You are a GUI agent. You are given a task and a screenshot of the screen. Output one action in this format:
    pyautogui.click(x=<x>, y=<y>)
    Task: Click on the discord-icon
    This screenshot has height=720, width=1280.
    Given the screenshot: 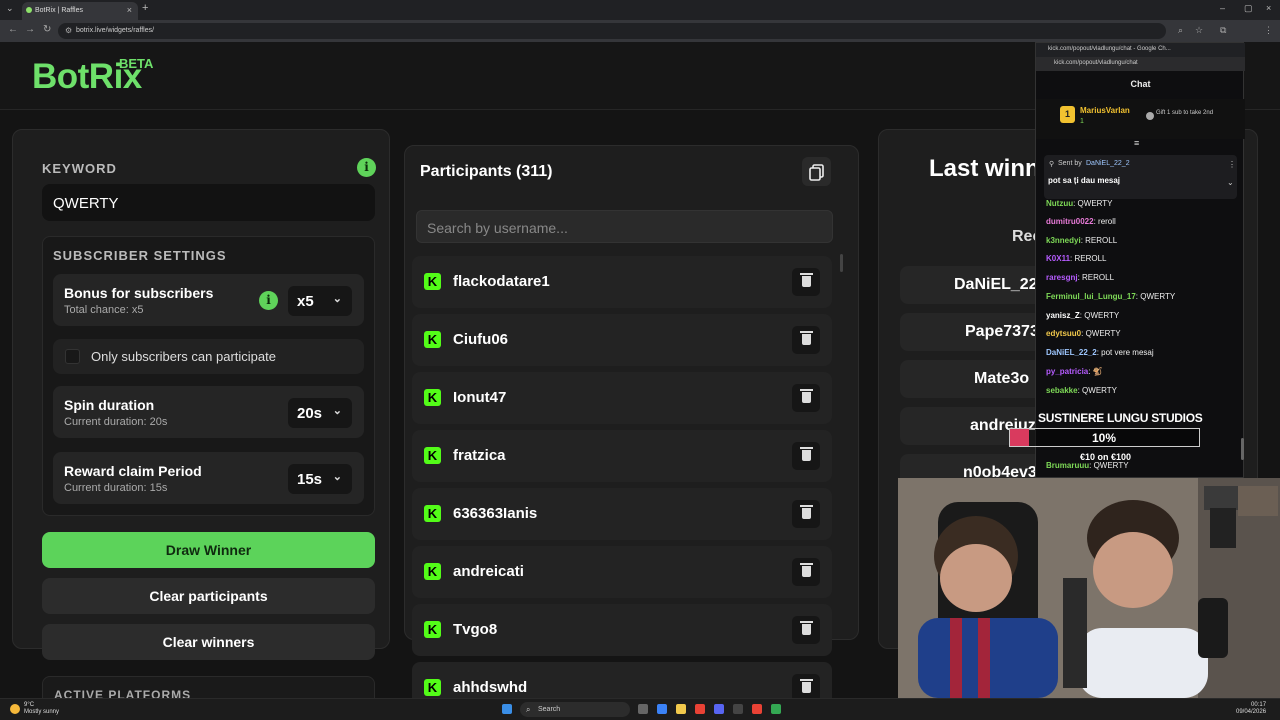 What is the action you would take?
    pyautogui.click(x=719, y=709)
    